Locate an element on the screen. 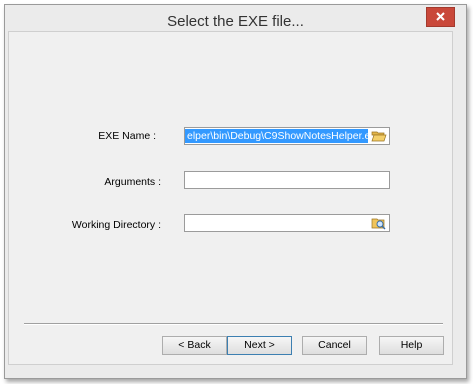 Image resolution: width=473 pixels, height=384 pixels. back-button: < Back is located at coordinates (194, 345).